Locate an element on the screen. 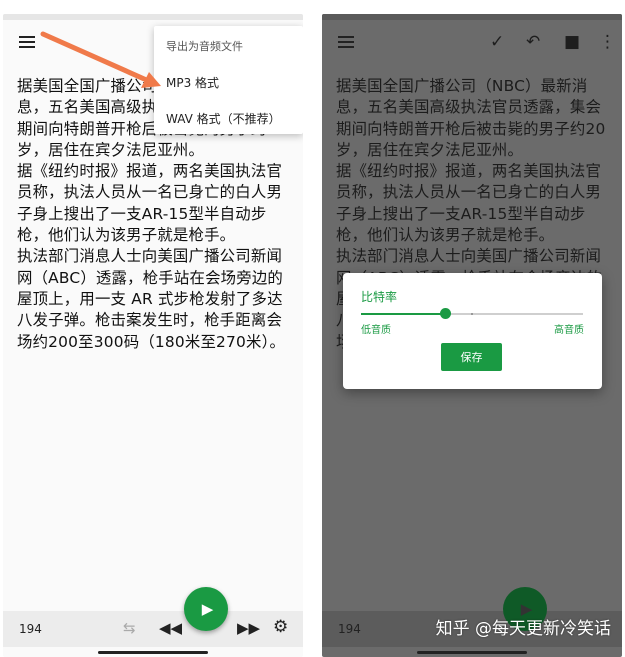 This screenshot has height=657, width=625. toolbar: ✓ ↶ ■ ⋮ is located at coordinates (472, 42).